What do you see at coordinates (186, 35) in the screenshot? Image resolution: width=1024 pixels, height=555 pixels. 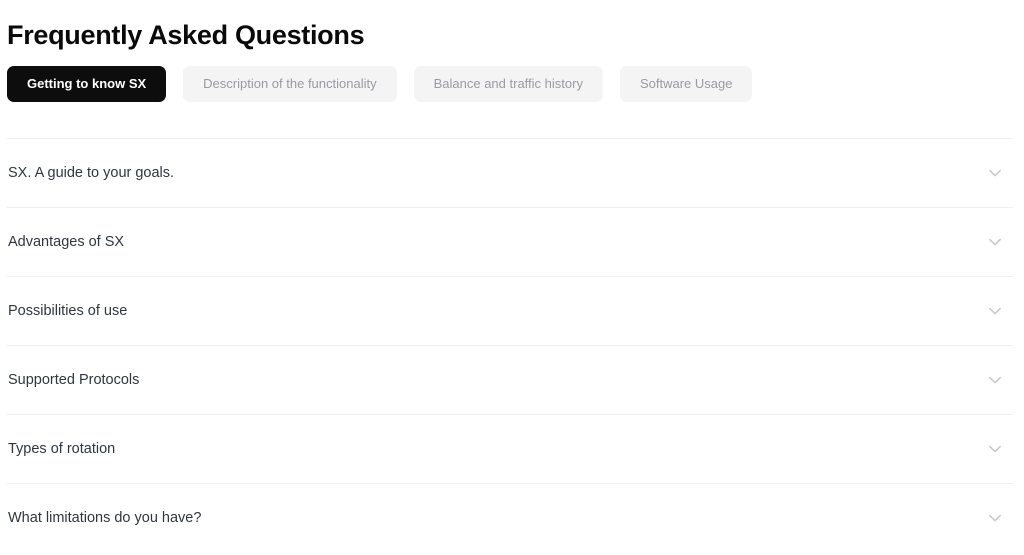 I see `page-title: Frequently Asked Questions` at bounding box center [186, 35].